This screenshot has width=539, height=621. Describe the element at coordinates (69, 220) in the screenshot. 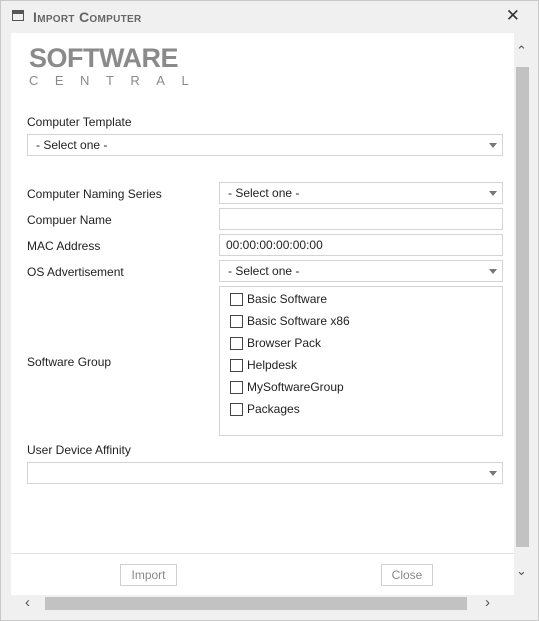

I see `computer-name-label: Compuer Name` at that location.